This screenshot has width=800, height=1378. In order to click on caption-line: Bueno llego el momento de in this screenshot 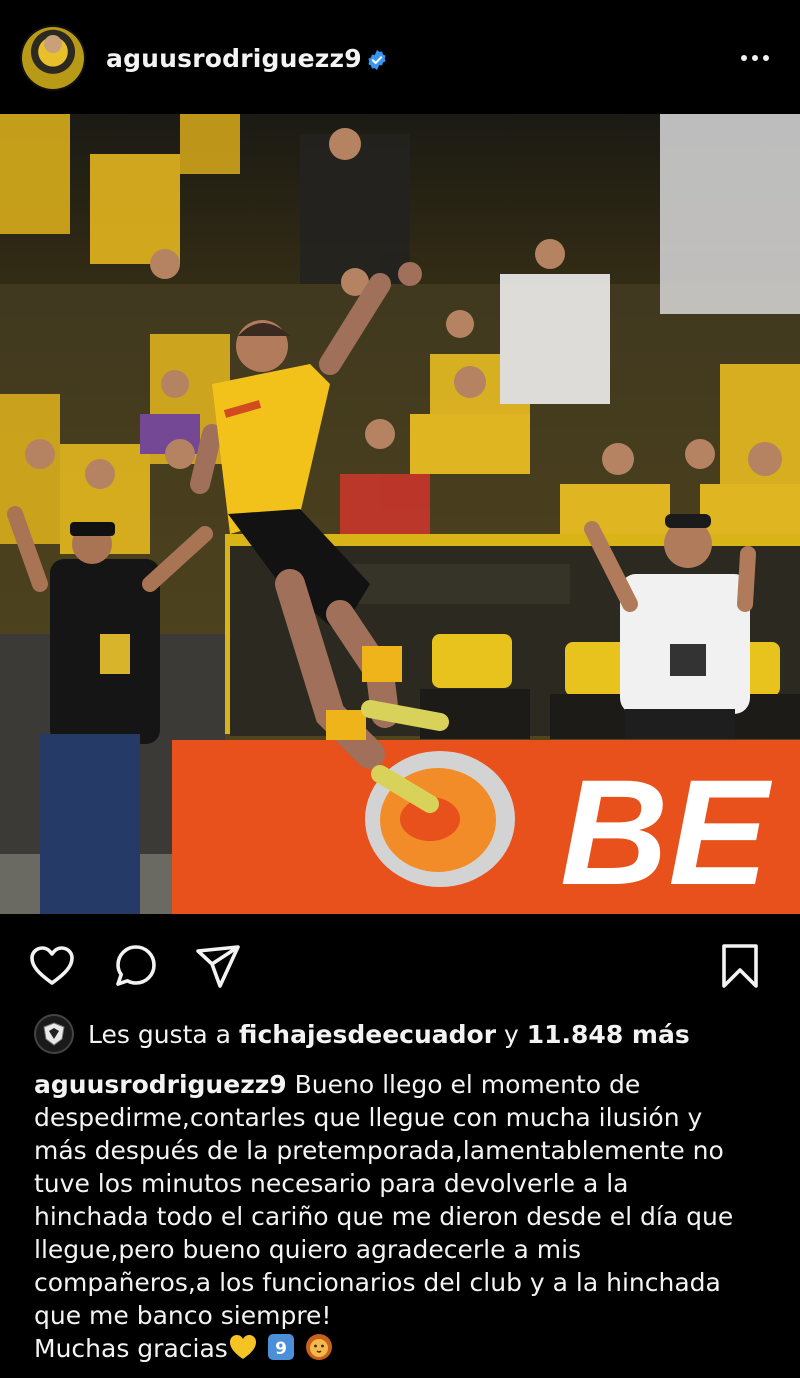, I will do `click(467, 1084)`.